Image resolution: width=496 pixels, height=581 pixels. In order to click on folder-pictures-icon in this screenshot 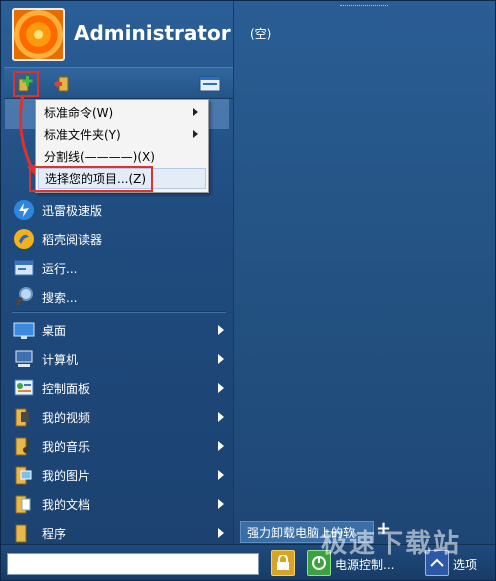, I will do `click(24, 475)`.